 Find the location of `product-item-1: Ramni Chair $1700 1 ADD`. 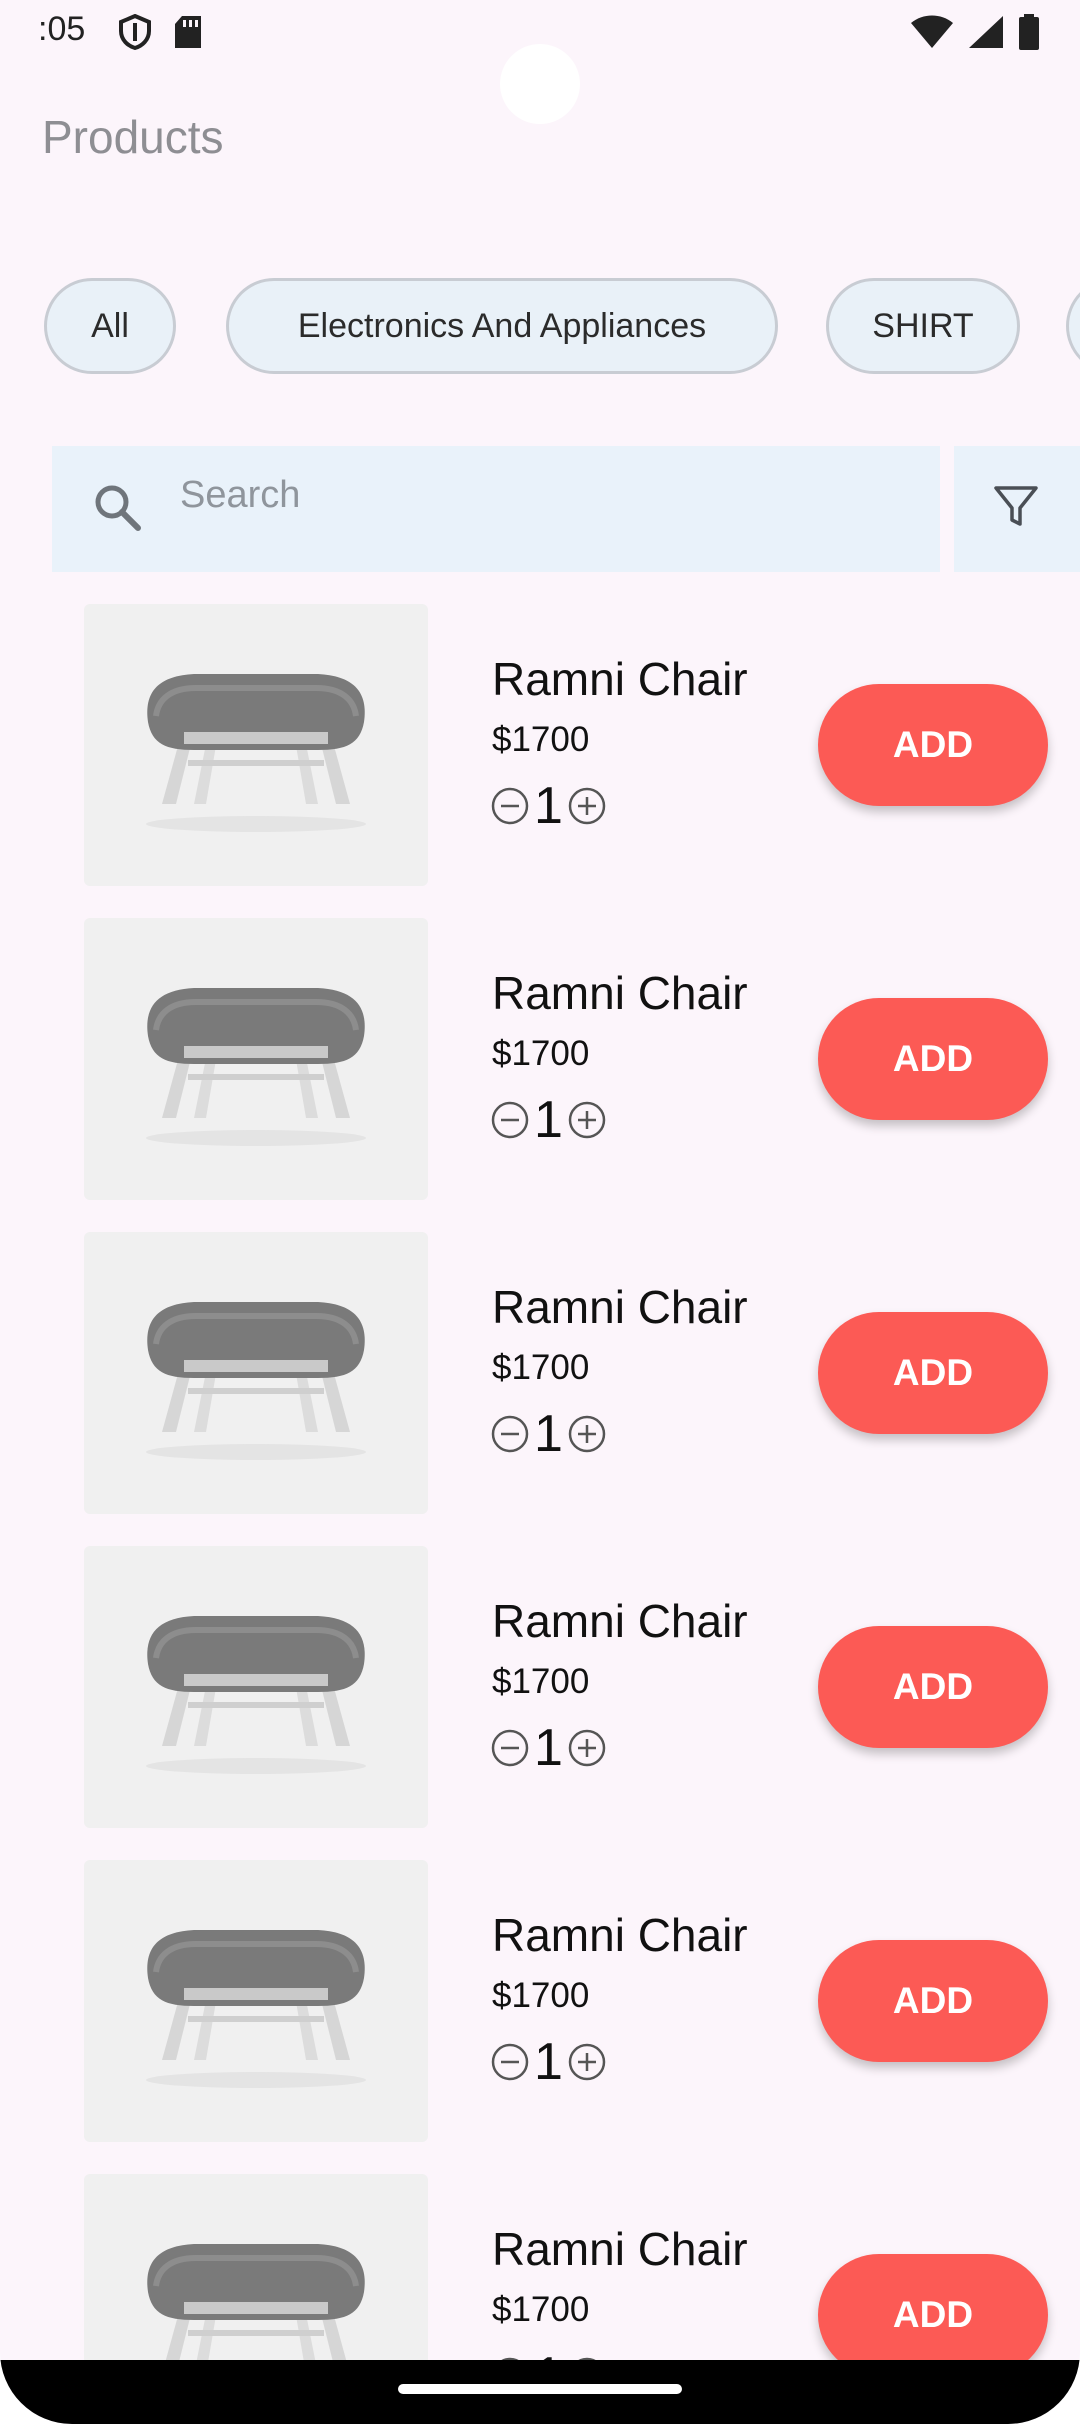

product-item-1: Ramni Chair $1700 1 ADD is located at coordinates (540, 745).